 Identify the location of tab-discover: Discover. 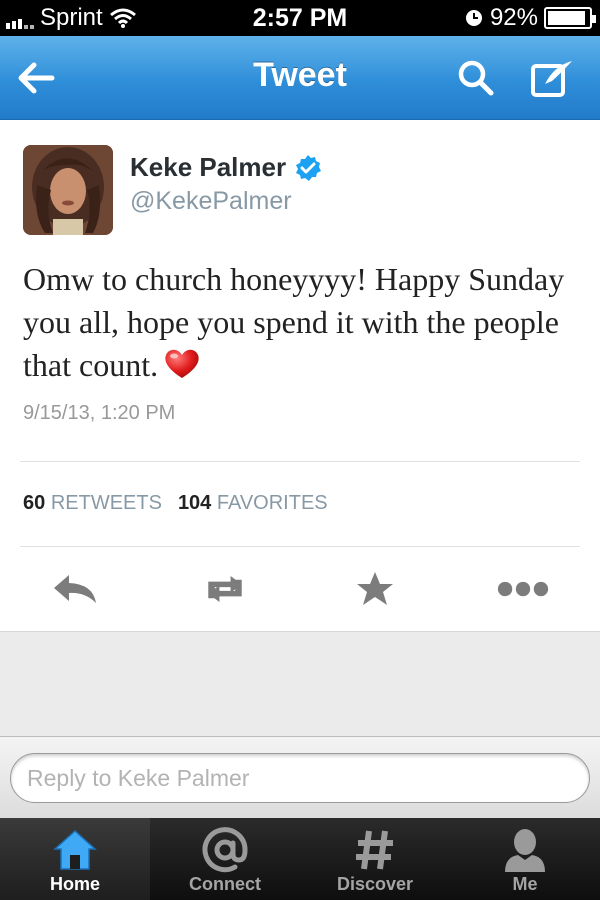
(375, 859).